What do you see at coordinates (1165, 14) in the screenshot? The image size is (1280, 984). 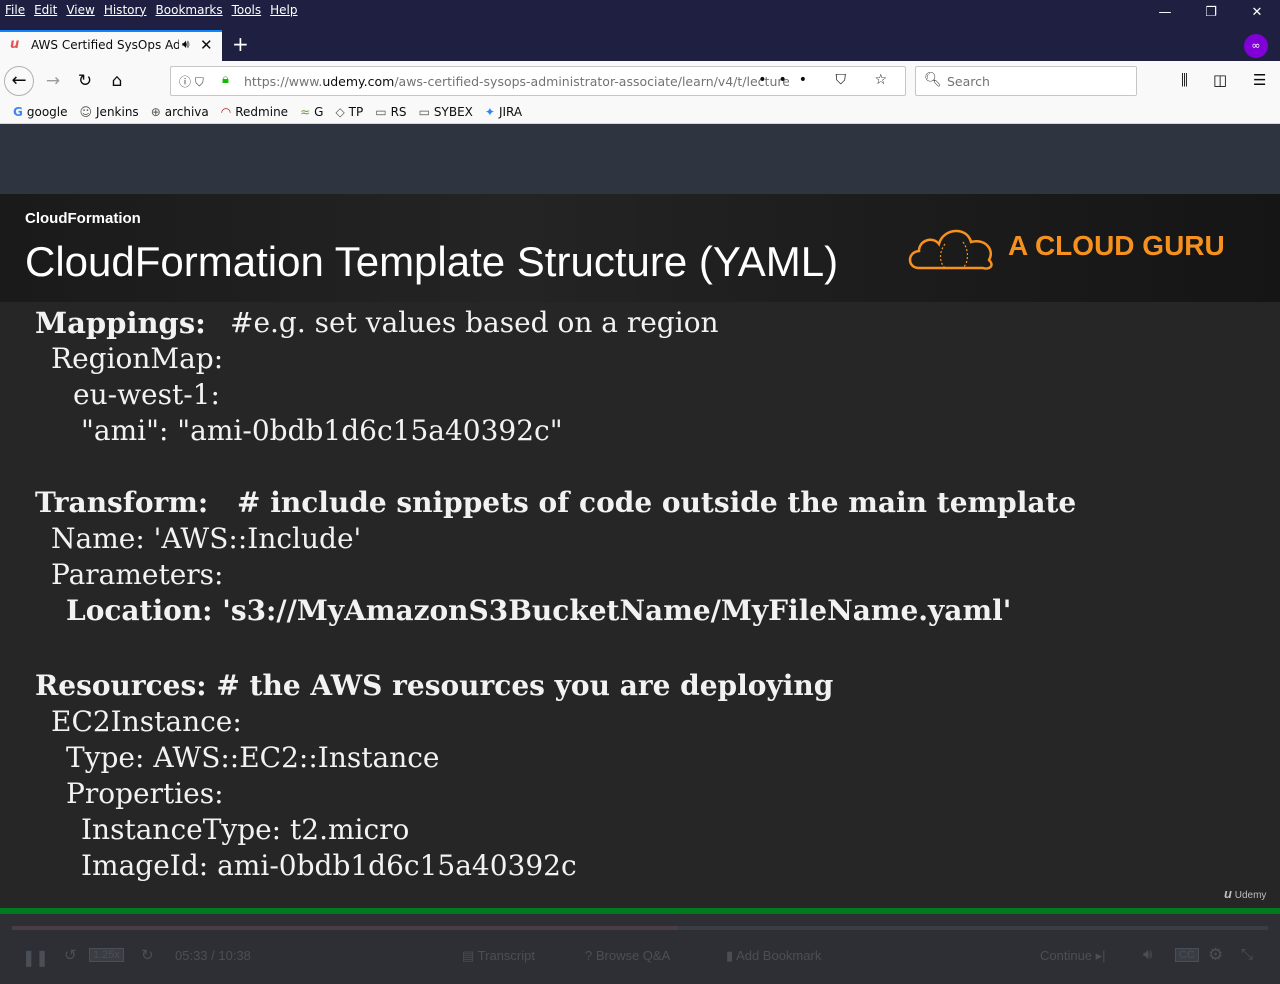 I see `minimize-button: —` at bounding box center [1165, 14].